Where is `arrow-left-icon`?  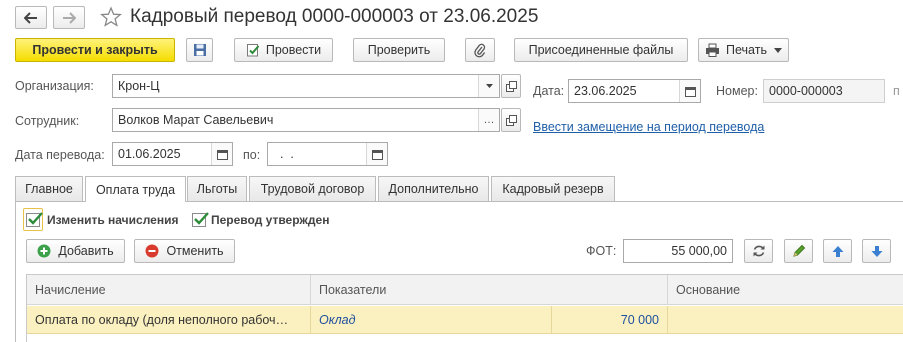 arrow-left-icon is located at coordinates (30, 17).